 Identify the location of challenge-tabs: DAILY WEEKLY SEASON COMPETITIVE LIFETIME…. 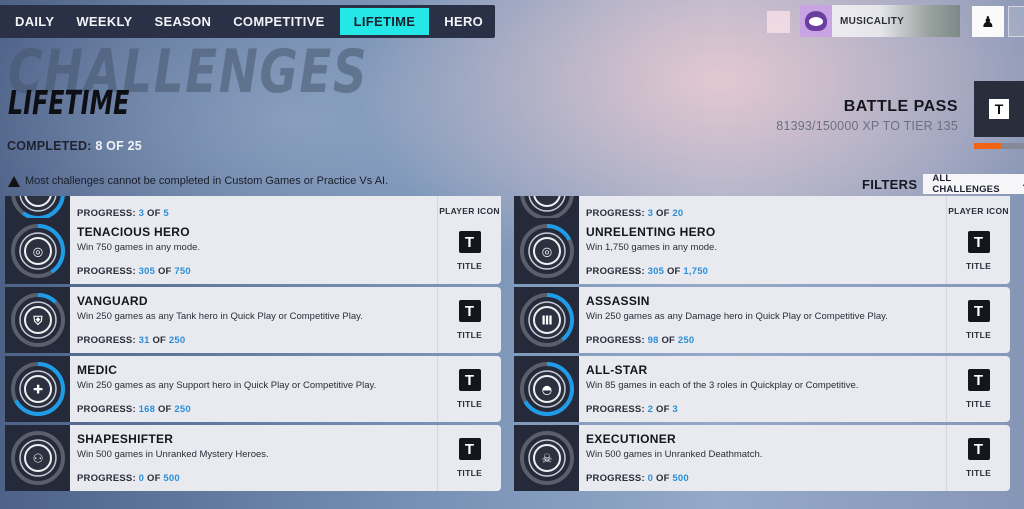
(247, 21).